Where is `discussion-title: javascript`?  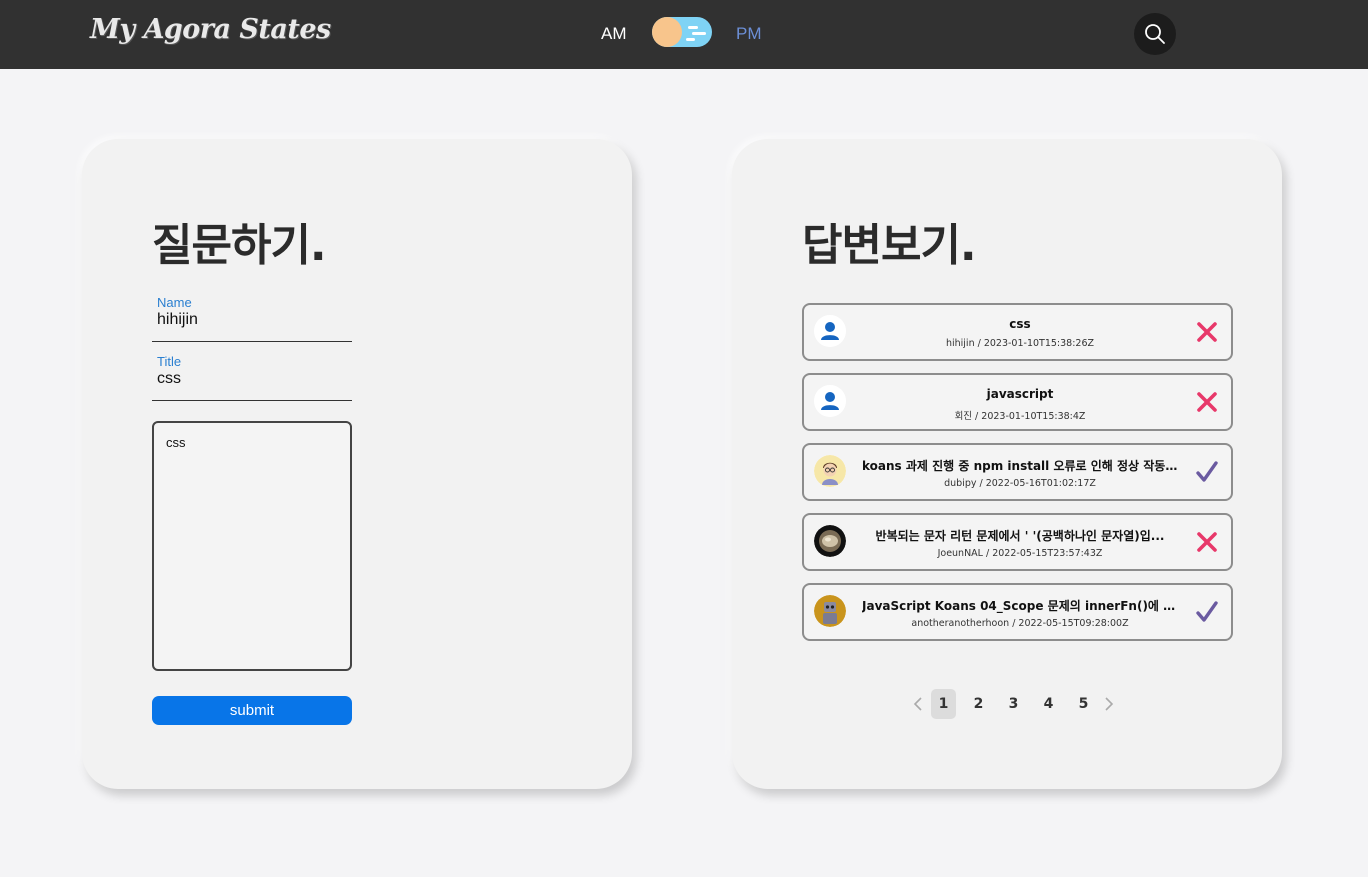
discussion-title: javascript is located at coordinates (1020, 394).